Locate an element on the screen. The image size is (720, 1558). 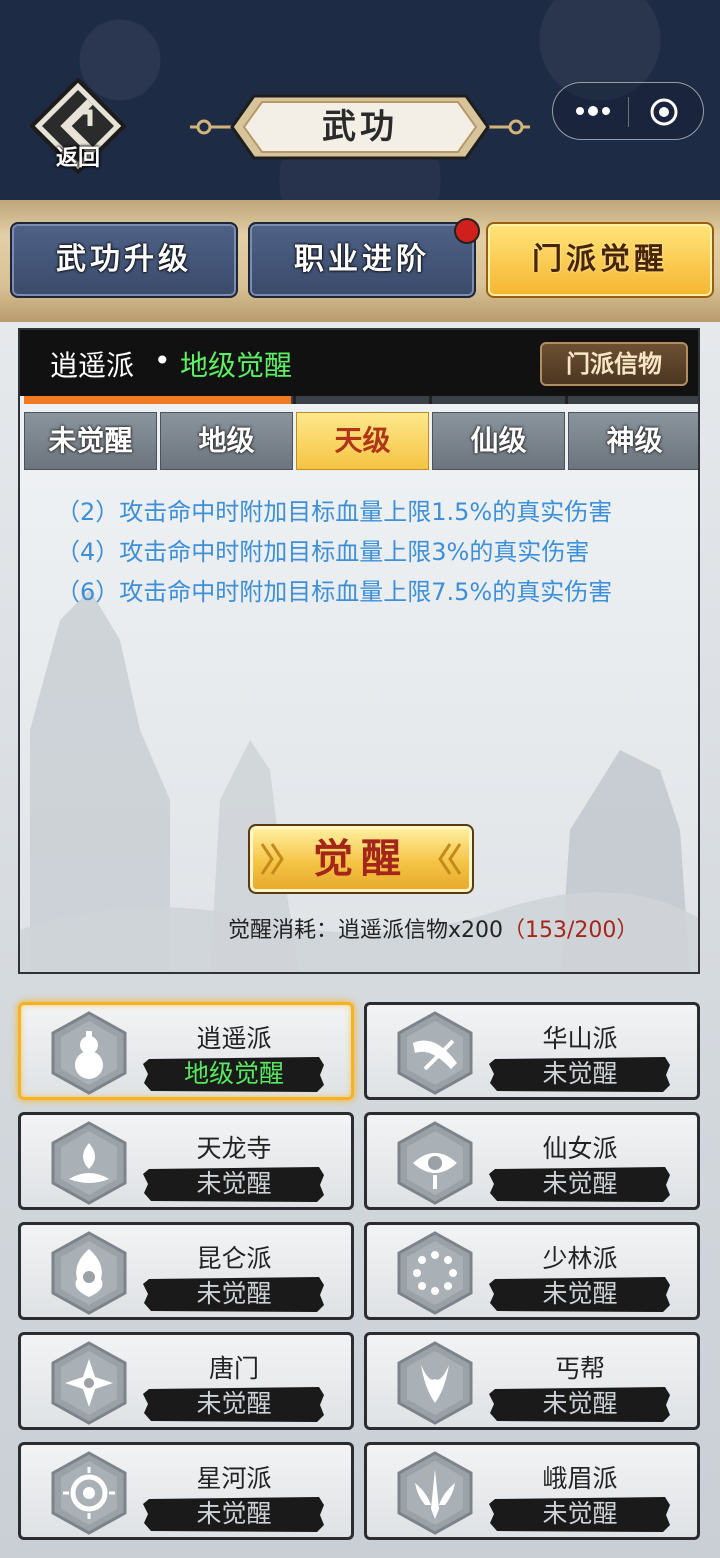
sect-header: 逍遥派 • 地级觉醒 门派信物 is located at coordinates (359, 363).